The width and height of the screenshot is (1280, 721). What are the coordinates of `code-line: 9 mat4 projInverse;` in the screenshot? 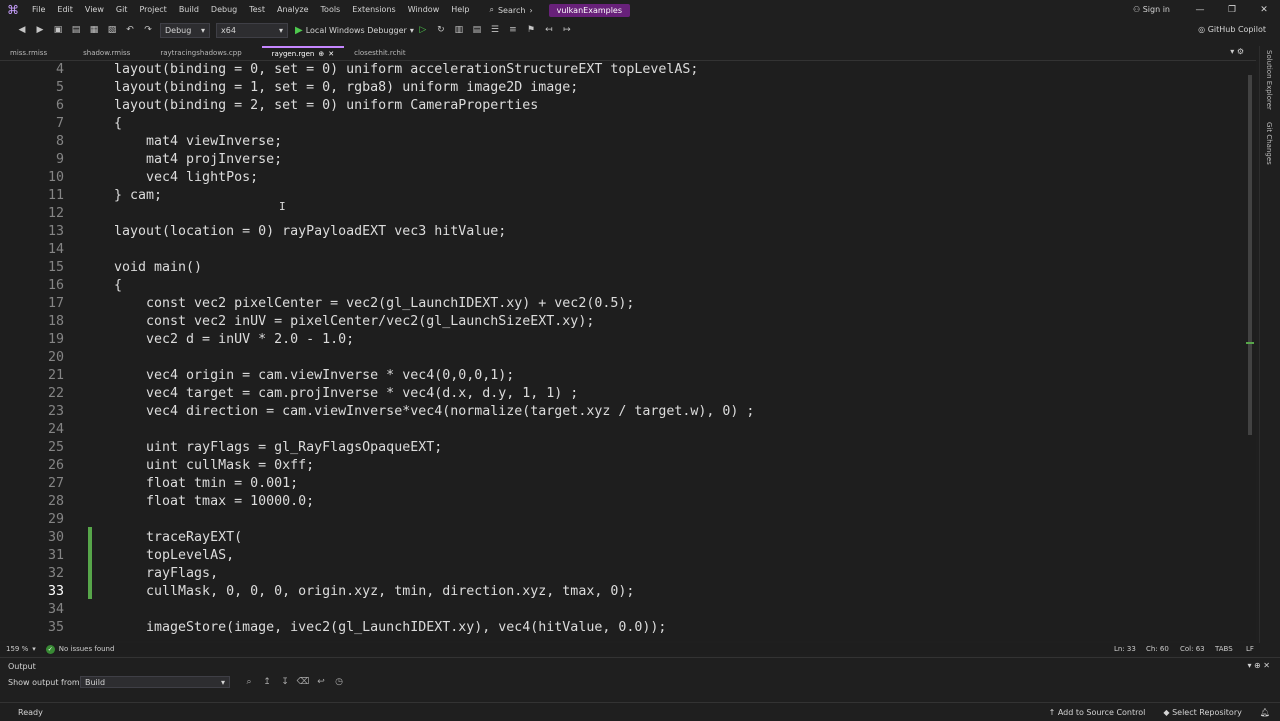 It's located at (620, 160).